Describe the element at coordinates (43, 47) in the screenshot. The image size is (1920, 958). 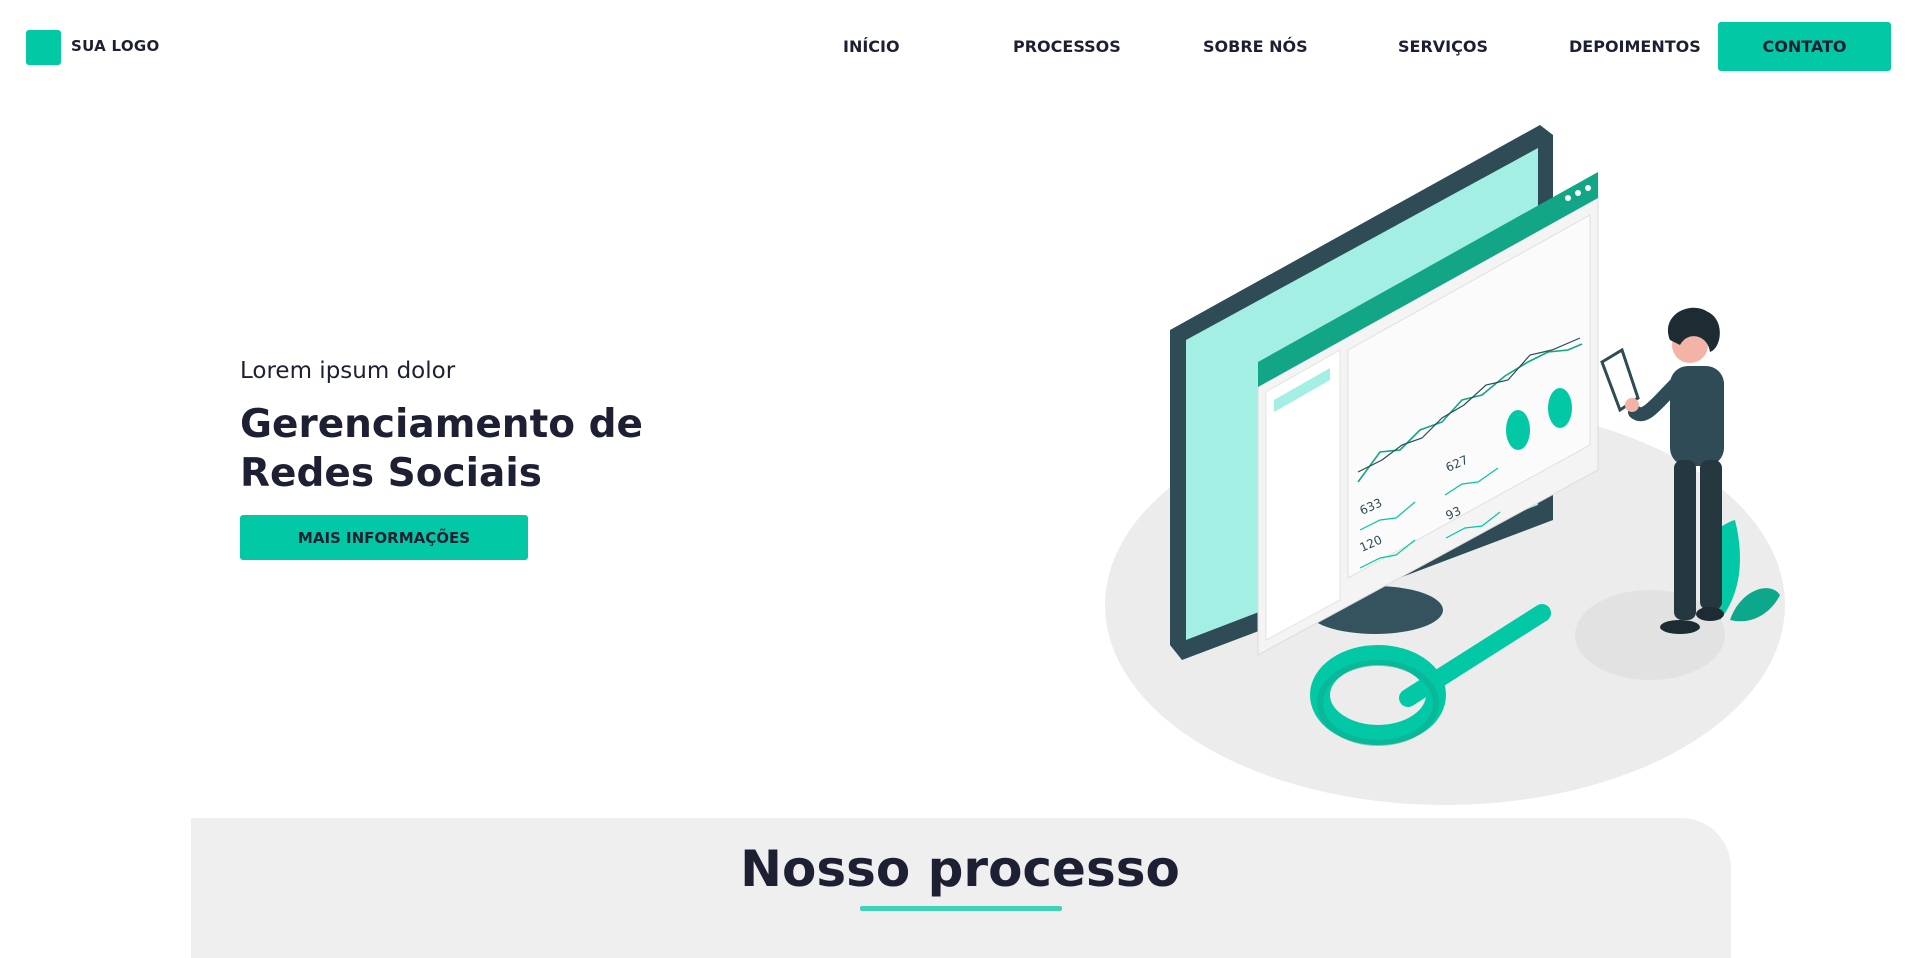
I see `logo-mark` at that location.